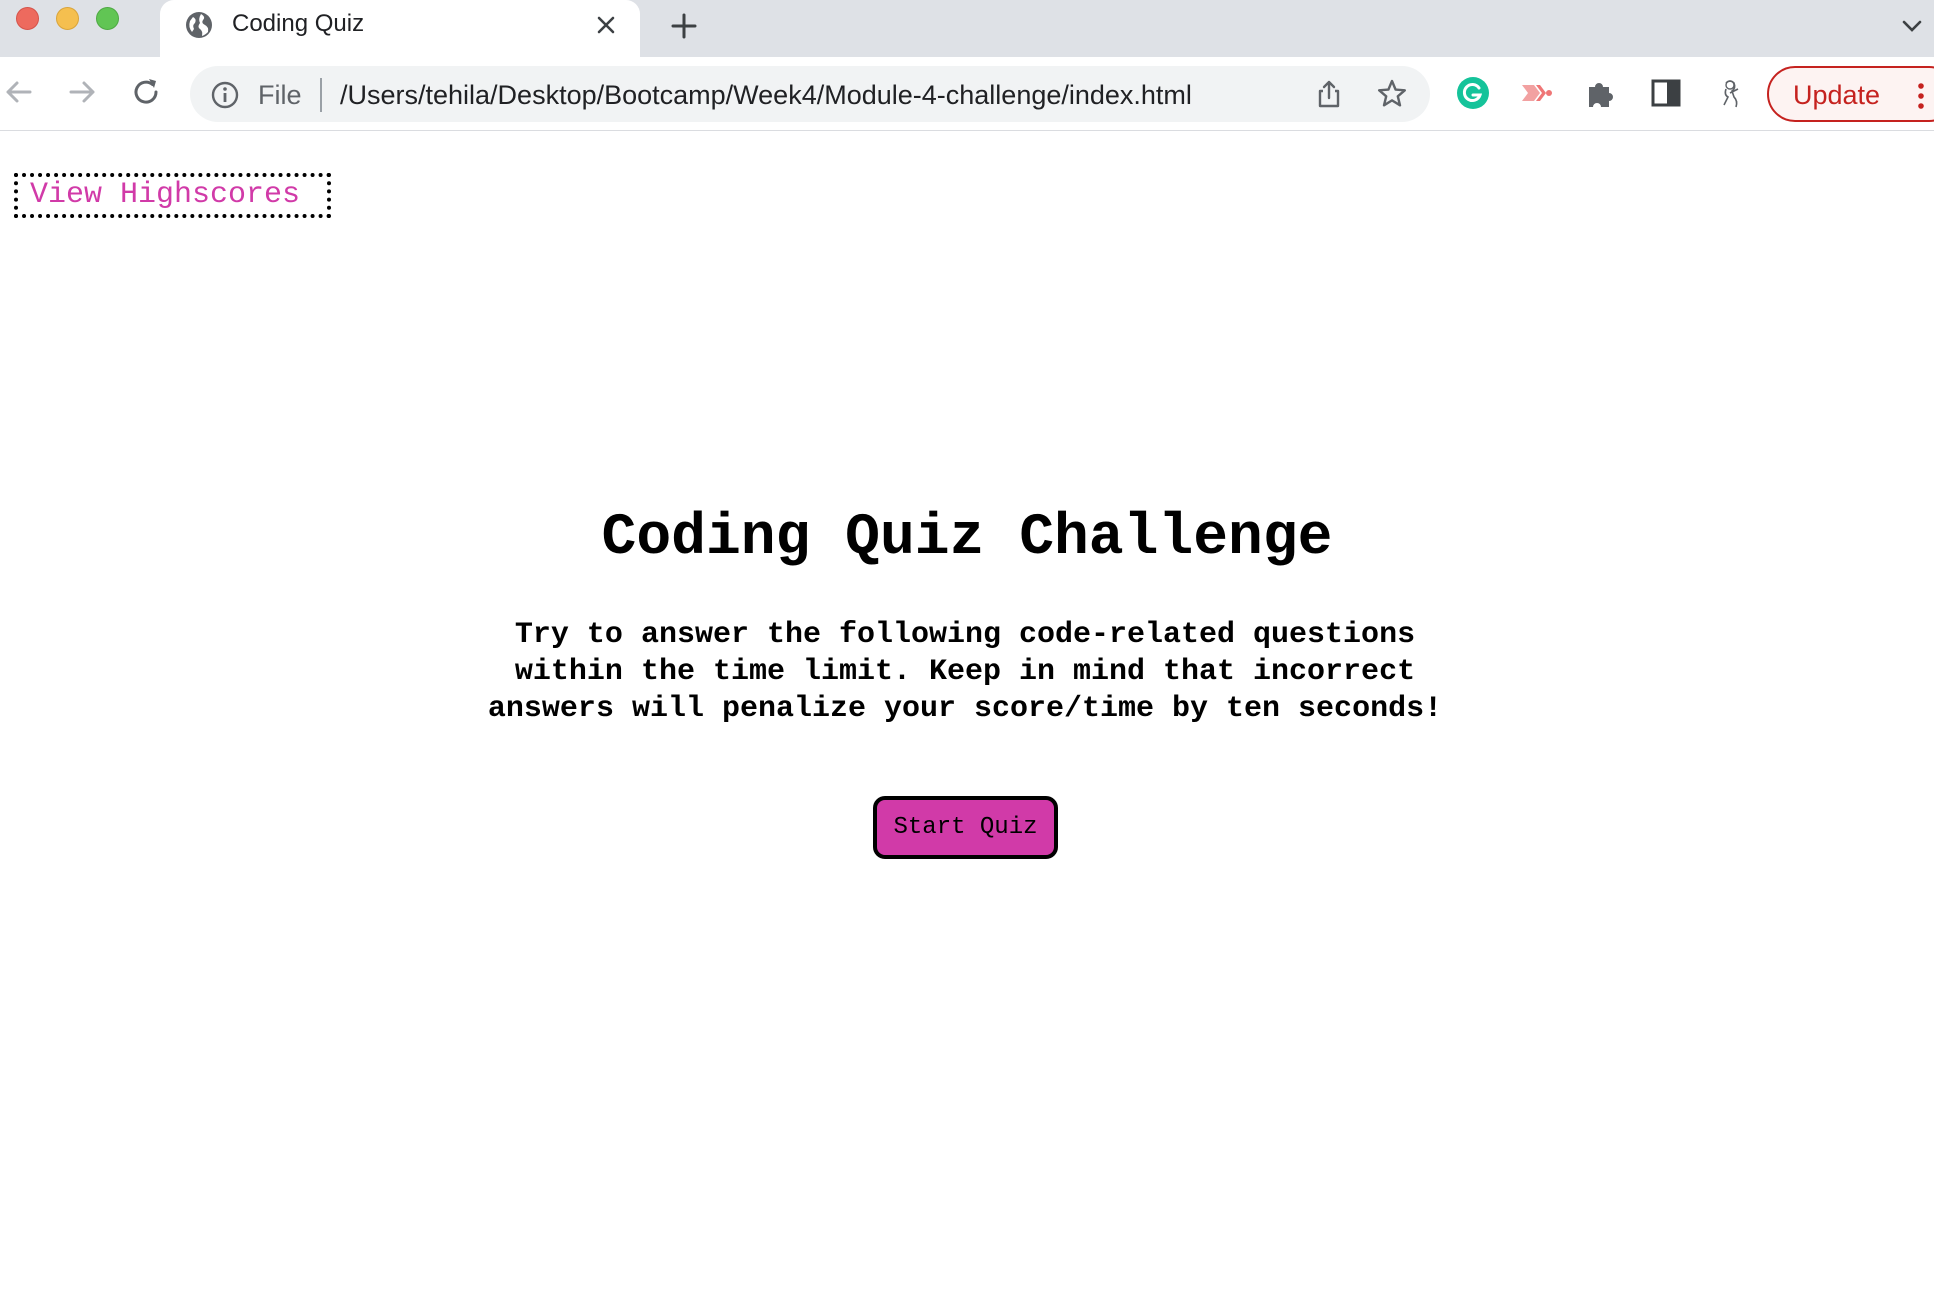 The width and height of the screenshot is (1934, 1292). I want to click on globe-icon, so click(199, 25).